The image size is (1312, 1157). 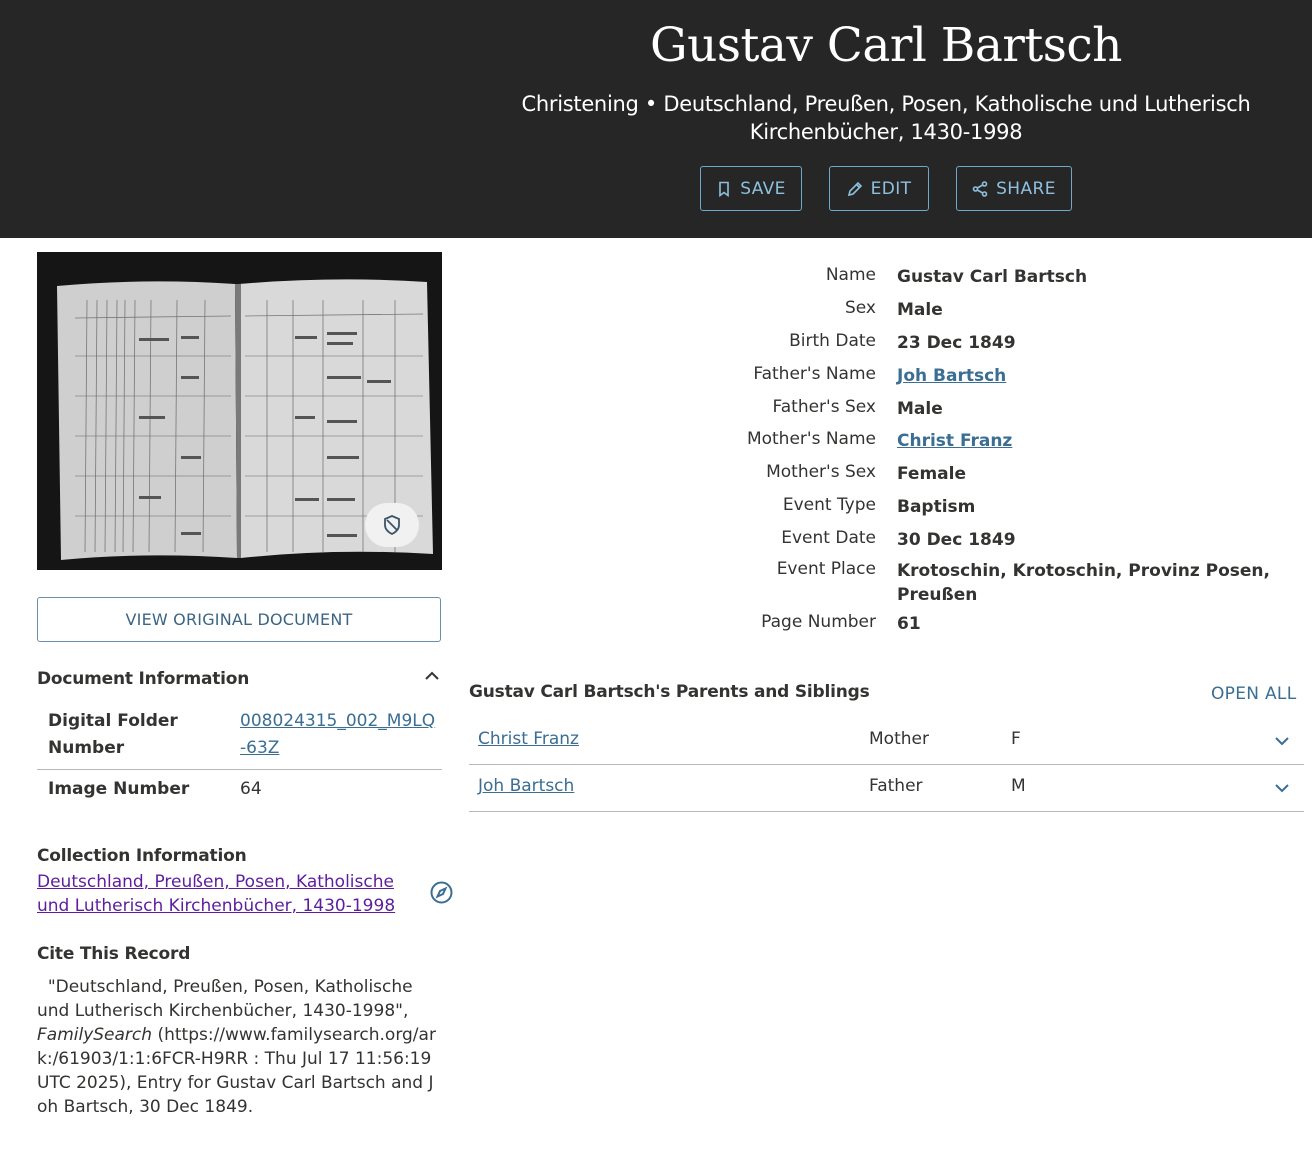 I want to click on edit-label: EDIT, so click(x=891, y=188).